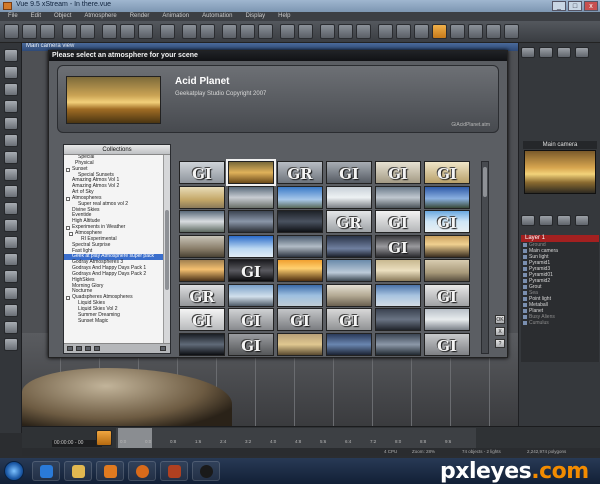  What do you see at coordinates (300, 172) in the screenshot?
I see `atmosphere-thumbnail: GR` at bounding box center [300, 172].